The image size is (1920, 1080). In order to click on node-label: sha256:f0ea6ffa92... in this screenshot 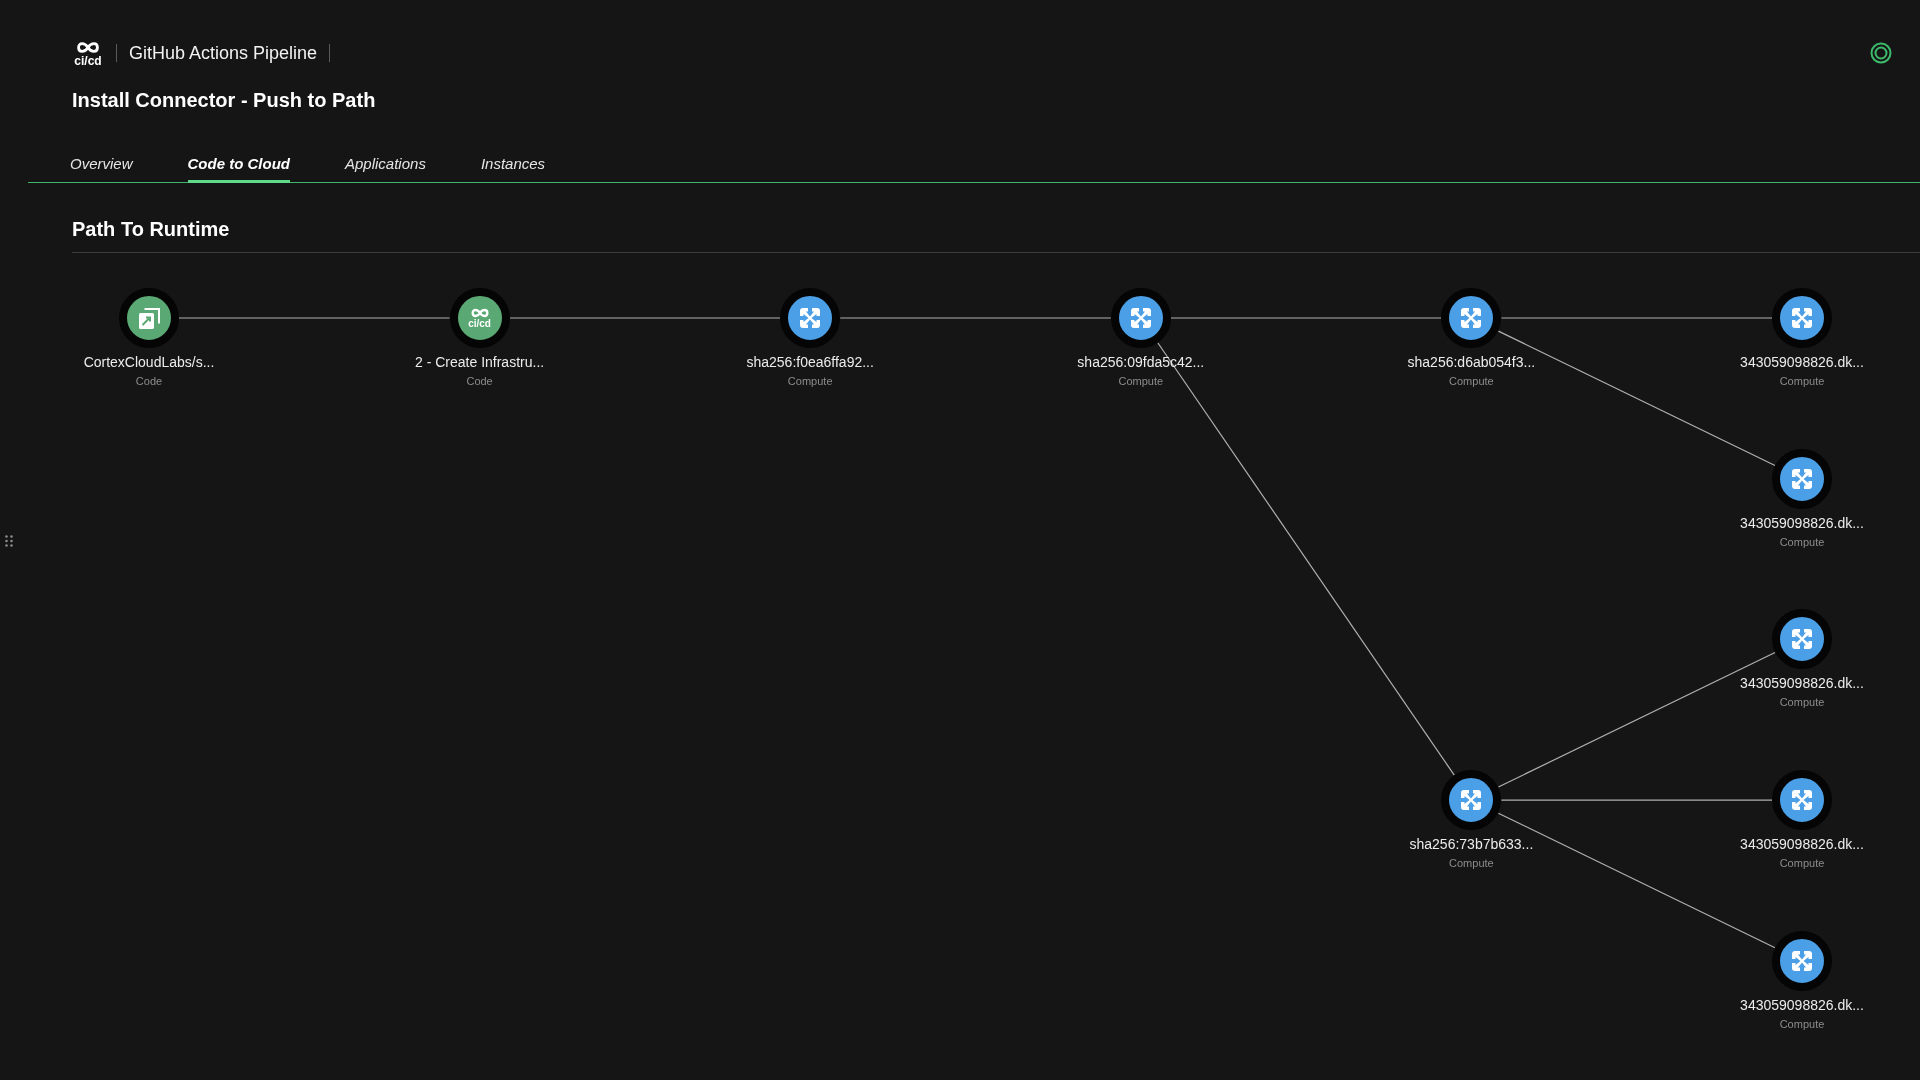, I will do `click(810, 362)`.